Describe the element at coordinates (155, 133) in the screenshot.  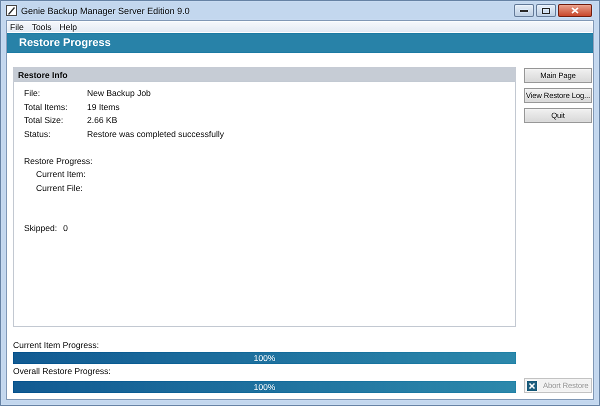
I see `field-value: Restore was completed successfully` at that location.